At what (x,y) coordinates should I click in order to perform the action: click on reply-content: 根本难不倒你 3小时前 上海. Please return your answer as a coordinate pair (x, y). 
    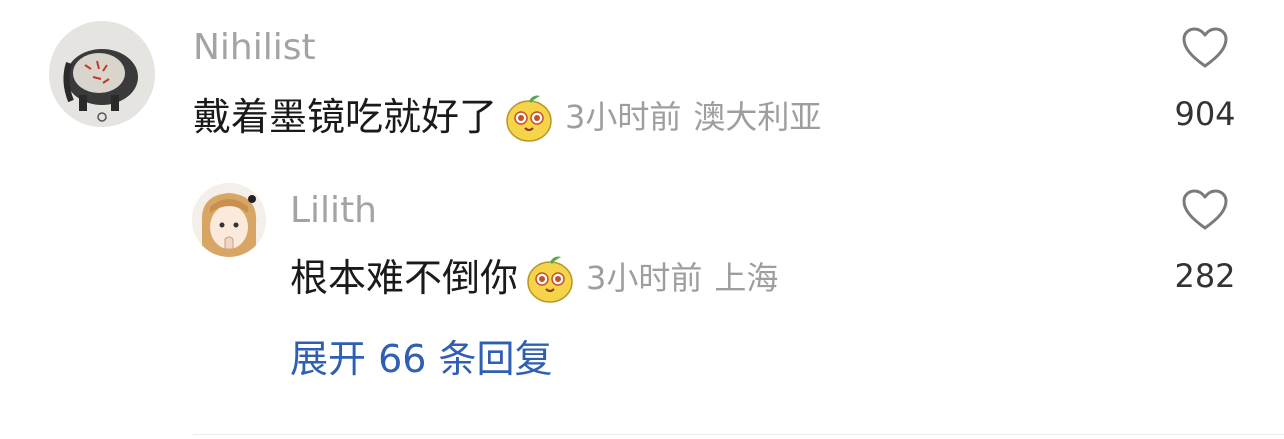
    Looking at the image, I should click on (534, 278).